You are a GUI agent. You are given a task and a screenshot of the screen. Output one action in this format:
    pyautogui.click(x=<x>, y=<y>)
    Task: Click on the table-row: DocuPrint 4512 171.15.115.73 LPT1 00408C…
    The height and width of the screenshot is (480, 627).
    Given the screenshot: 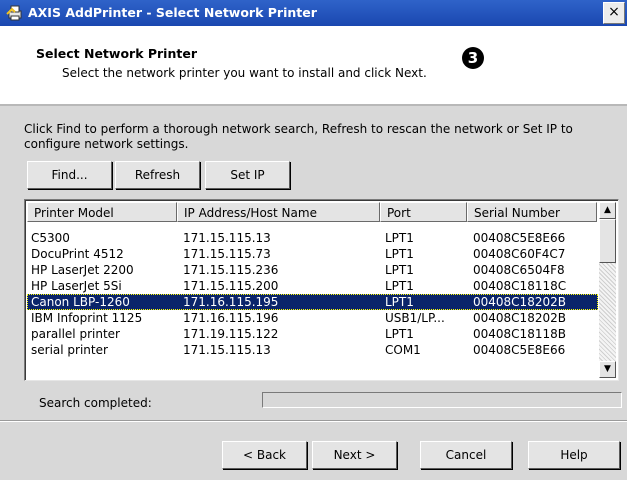 What is the action you would take?
    pyautogui.click(x=312, y=254)
    